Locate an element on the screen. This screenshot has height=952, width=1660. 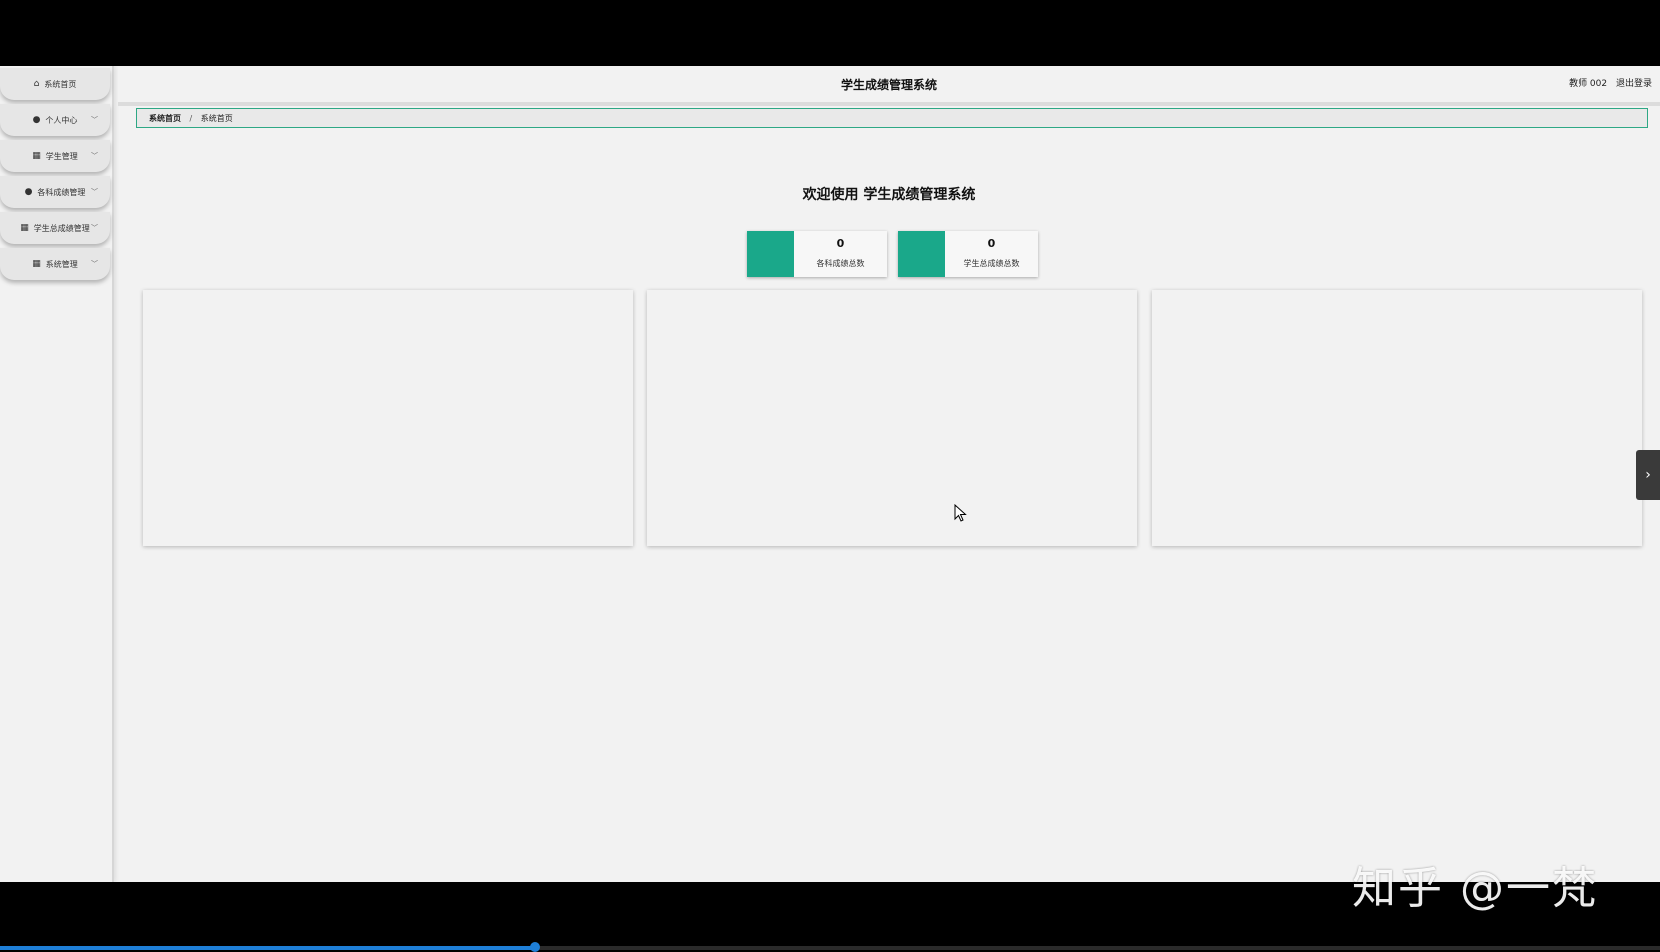
chevron-right-icon: › is located at coordinates (1648, 475).